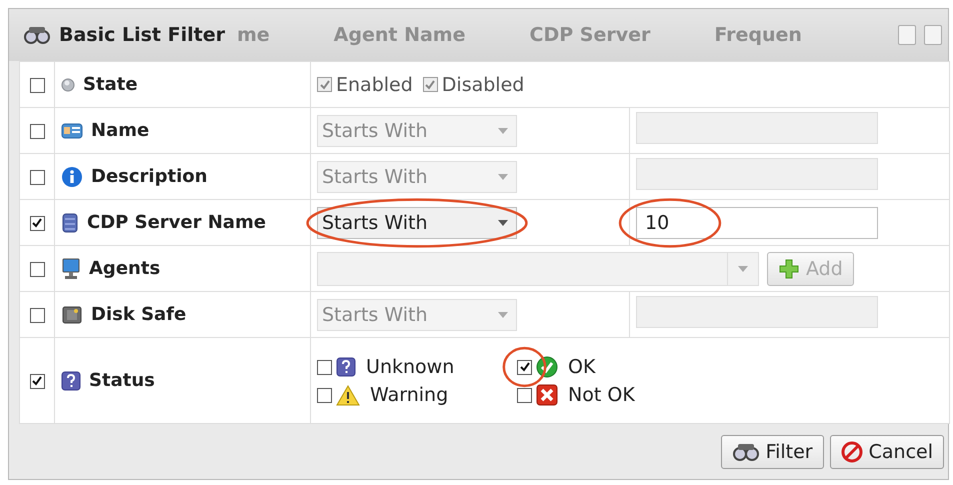 The image size is (953, 485). Describe the element at coordinates (400, 35) in the screenshot. I see `column-header: Agent Name` at that location.